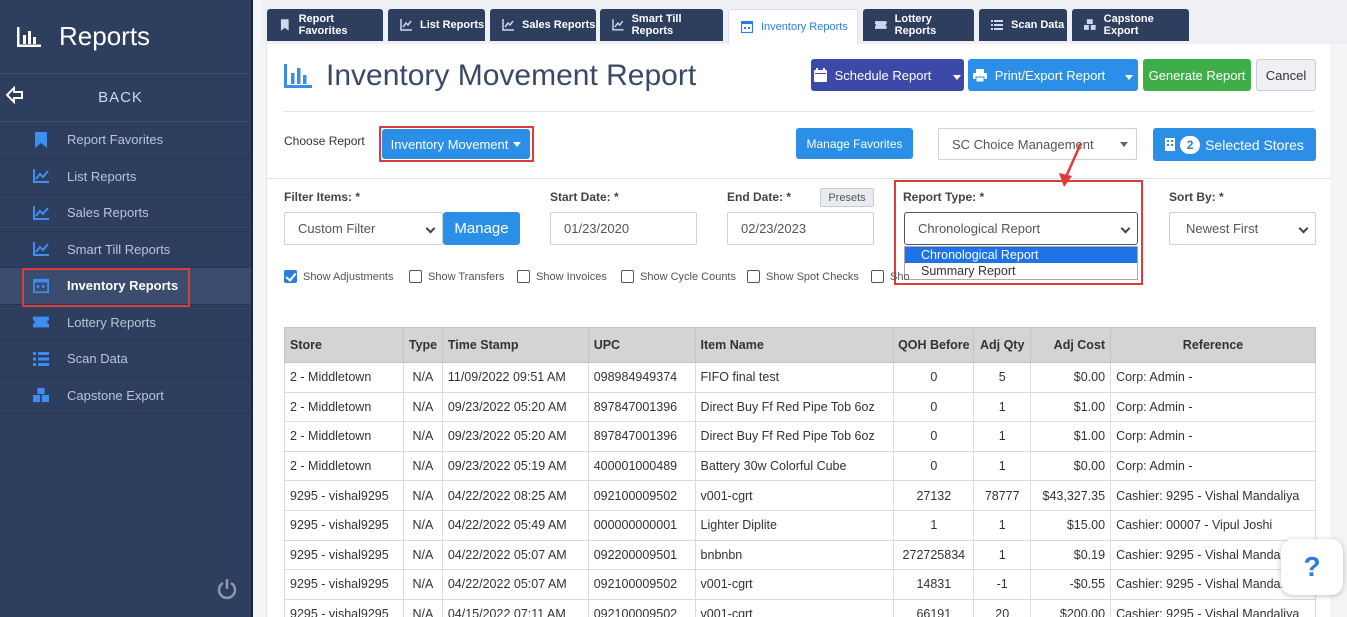 This screenshot has width=1347, height=617. I want to click on cancel-button: Cancel, so click(1286, 75).